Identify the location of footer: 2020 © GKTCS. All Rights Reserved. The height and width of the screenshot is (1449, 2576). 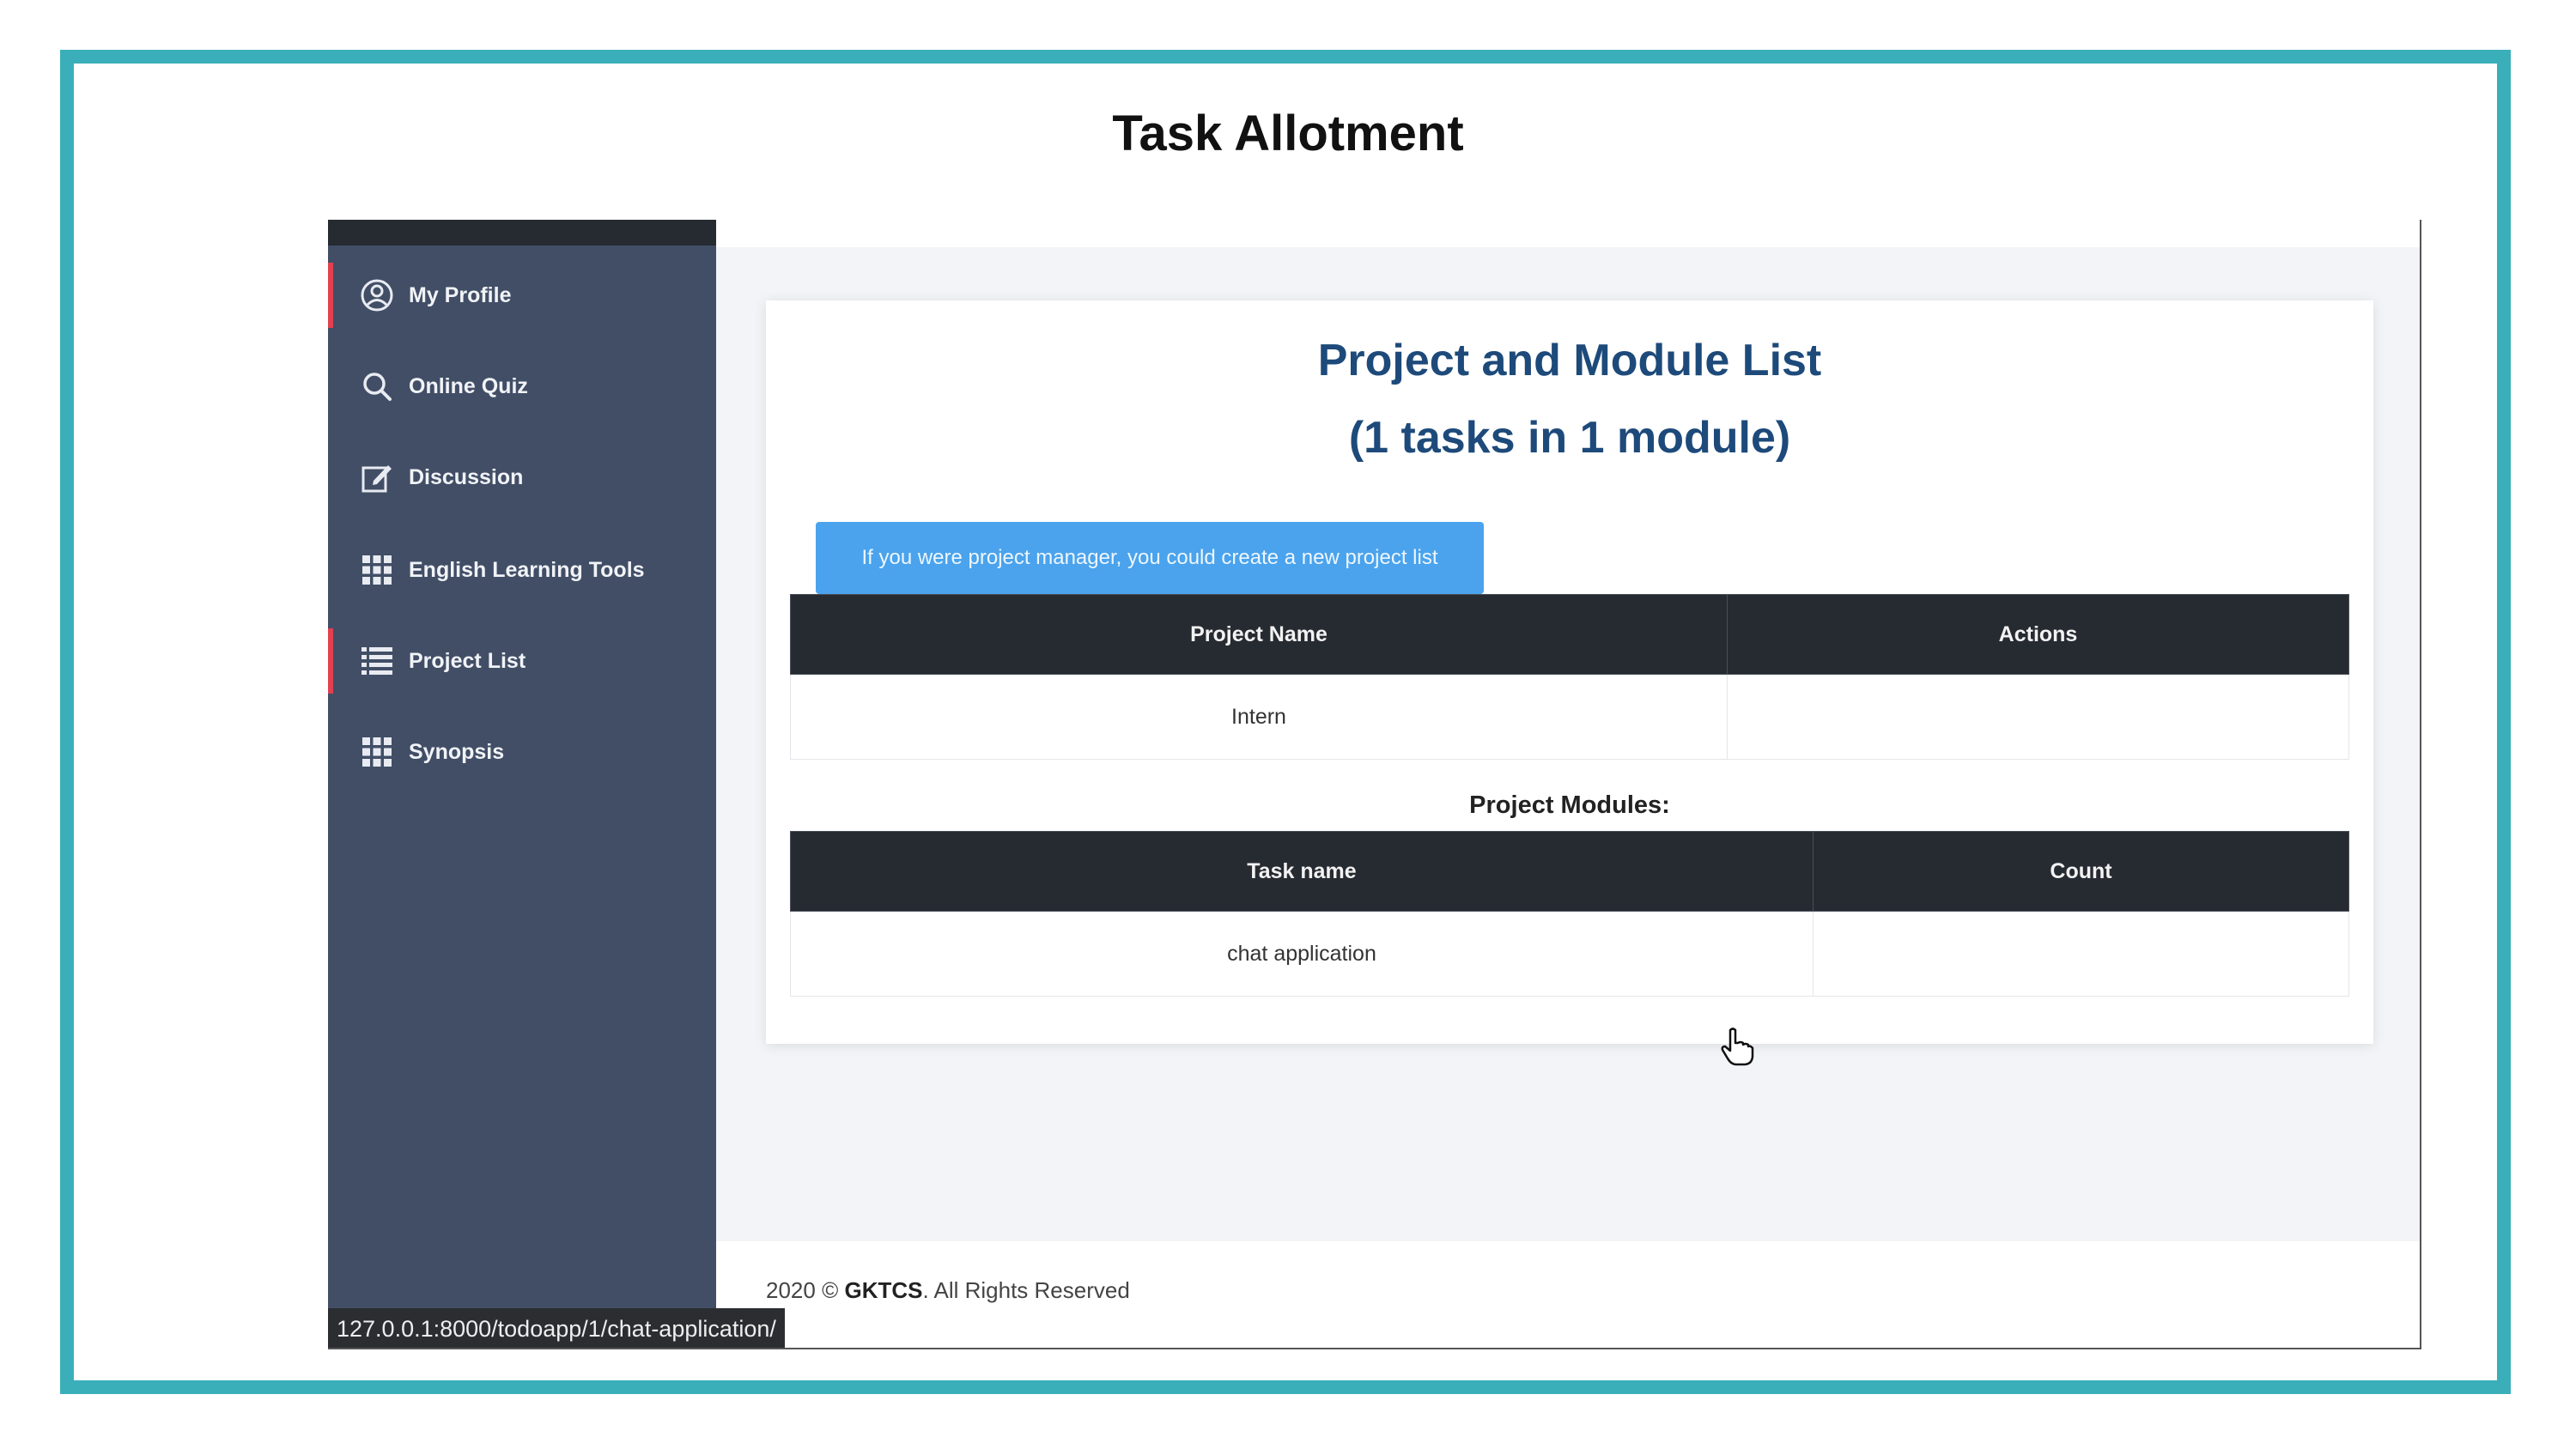
(948, 1290).